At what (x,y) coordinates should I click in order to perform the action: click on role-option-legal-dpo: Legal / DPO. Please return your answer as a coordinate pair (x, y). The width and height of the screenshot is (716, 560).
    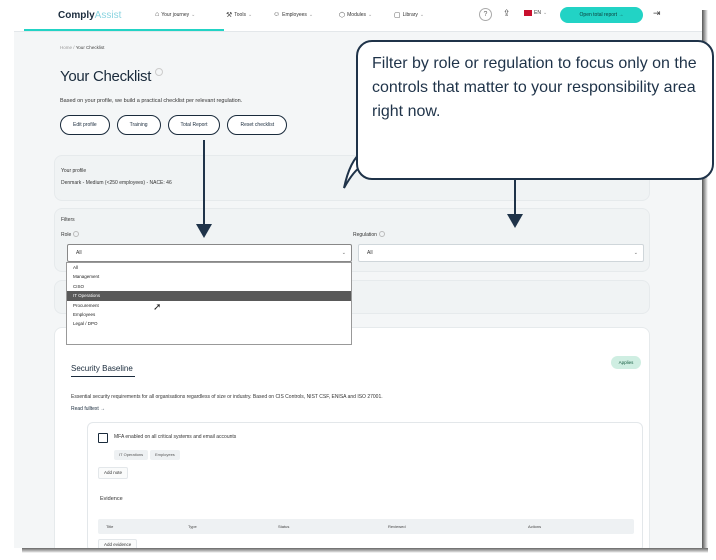
    Looking at the image, I should click on (209, 323).